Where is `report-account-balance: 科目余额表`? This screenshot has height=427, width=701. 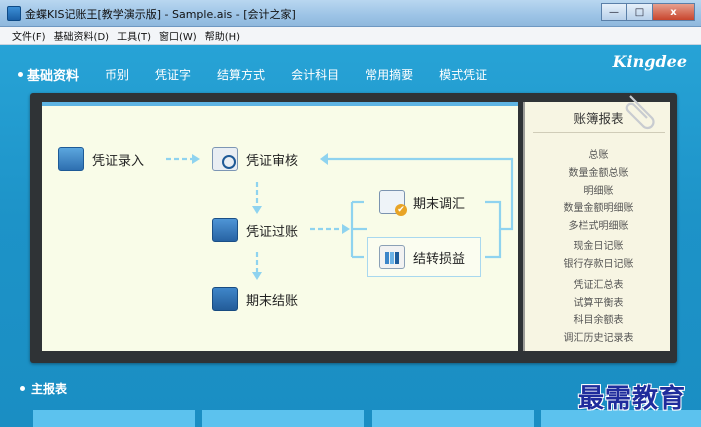
report-account-balance: 科目余额表 is located at coordinates (598, 318).